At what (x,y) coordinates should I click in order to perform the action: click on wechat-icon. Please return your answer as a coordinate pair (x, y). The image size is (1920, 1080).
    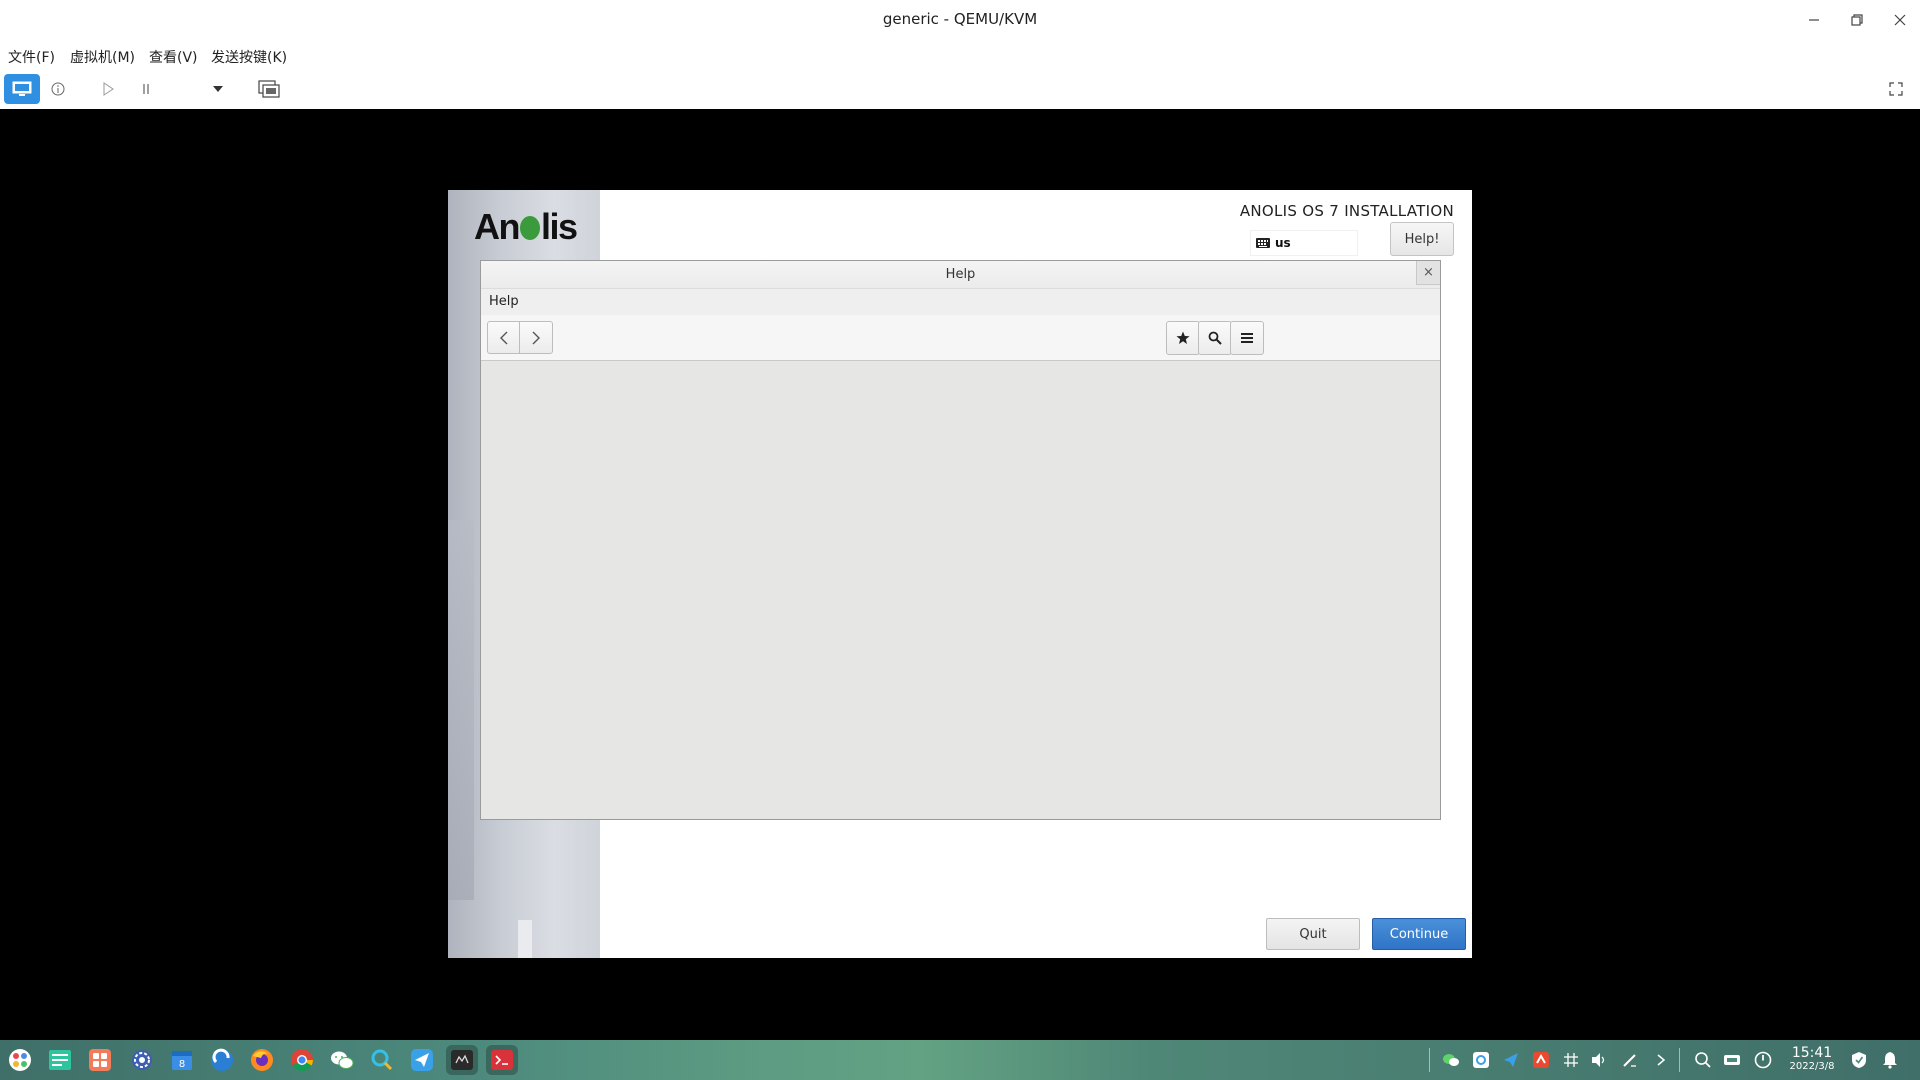
    Looking at the image, I should click on (342, 1060).